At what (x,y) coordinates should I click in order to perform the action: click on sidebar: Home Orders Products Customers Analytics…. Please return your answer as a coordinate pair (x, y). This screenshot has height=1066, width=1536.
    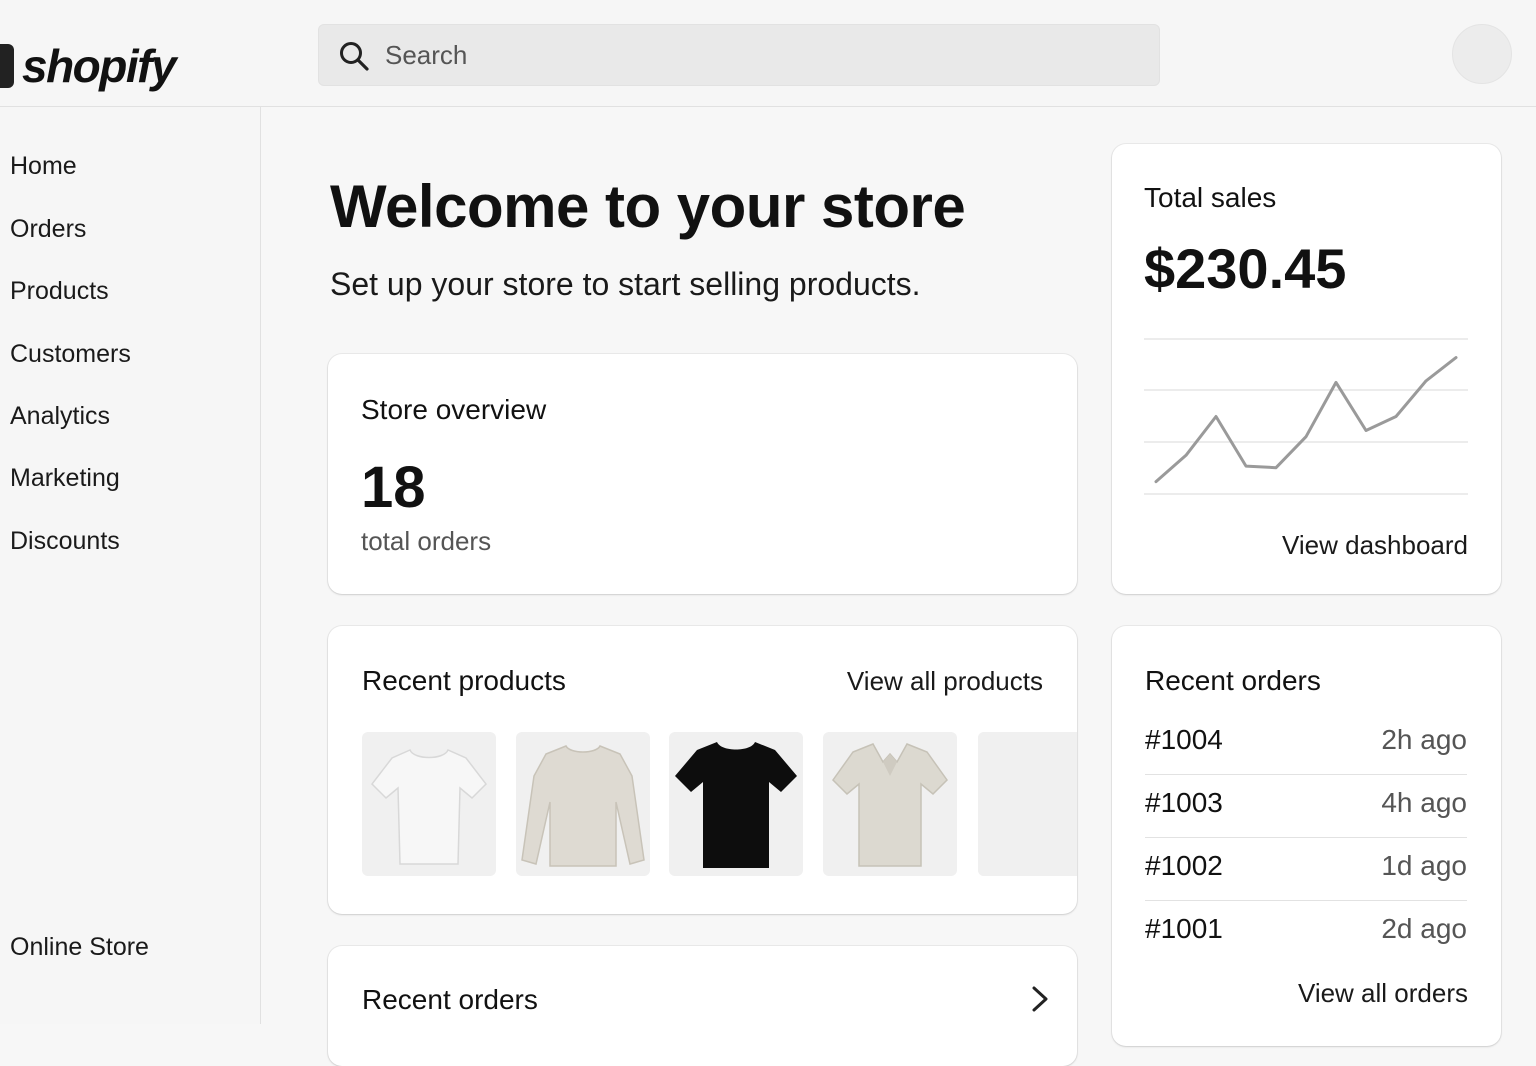
    Looking at the image, I should click on (130, 565).